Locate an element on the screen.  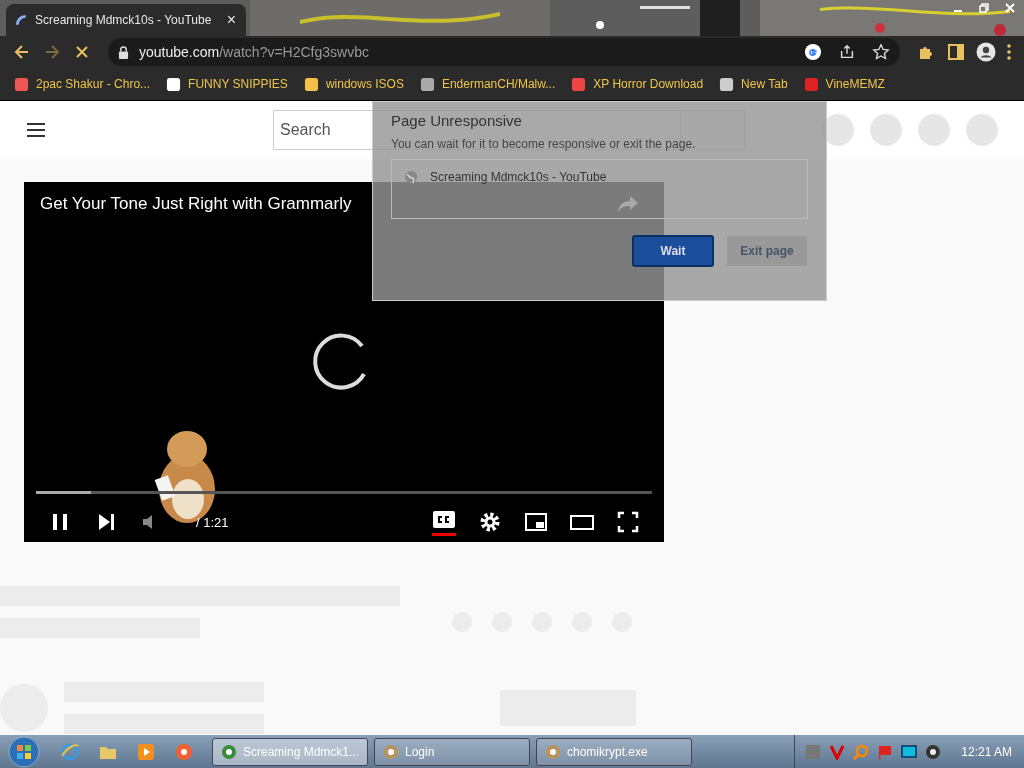
dialog-message: You can wait for it to become responsive or exit the page. is located at coordinates (544, 144).